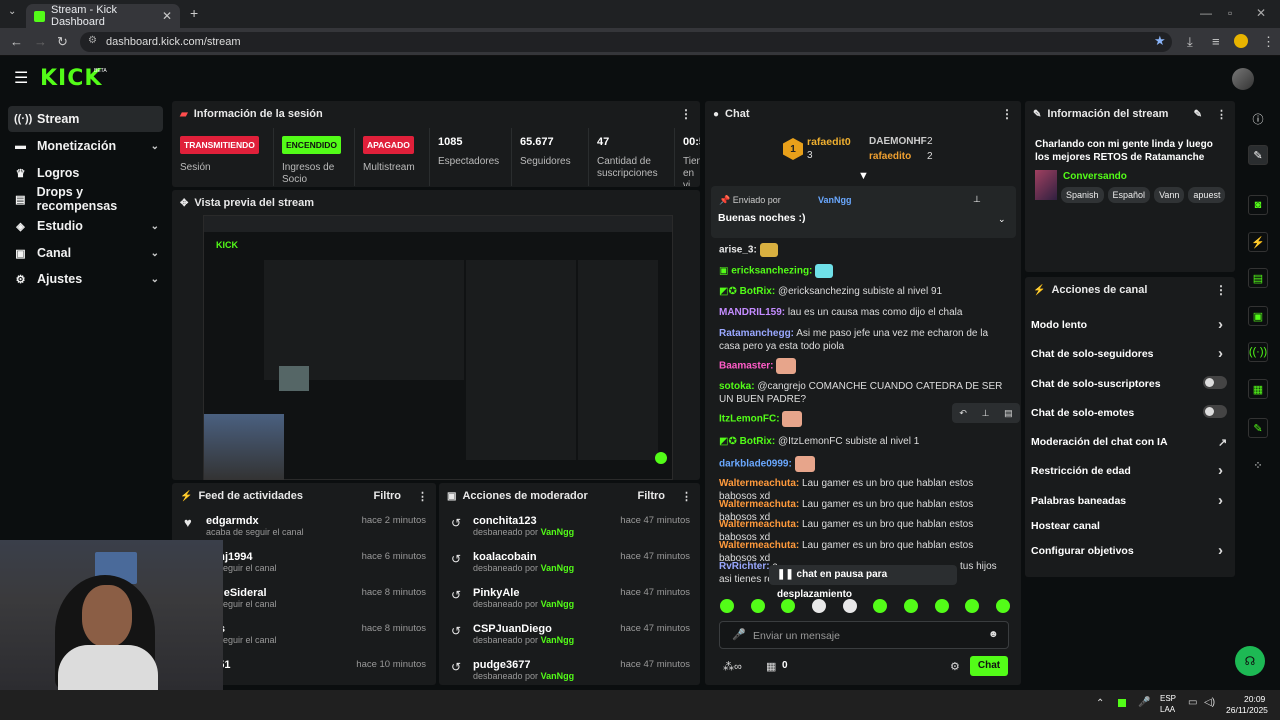 The height and width of the screenshot is (720, 1280). Describe the element at coordinates (1007, 114) in the screenshot. I see `chat-menu-icon: ⋮` at that location.